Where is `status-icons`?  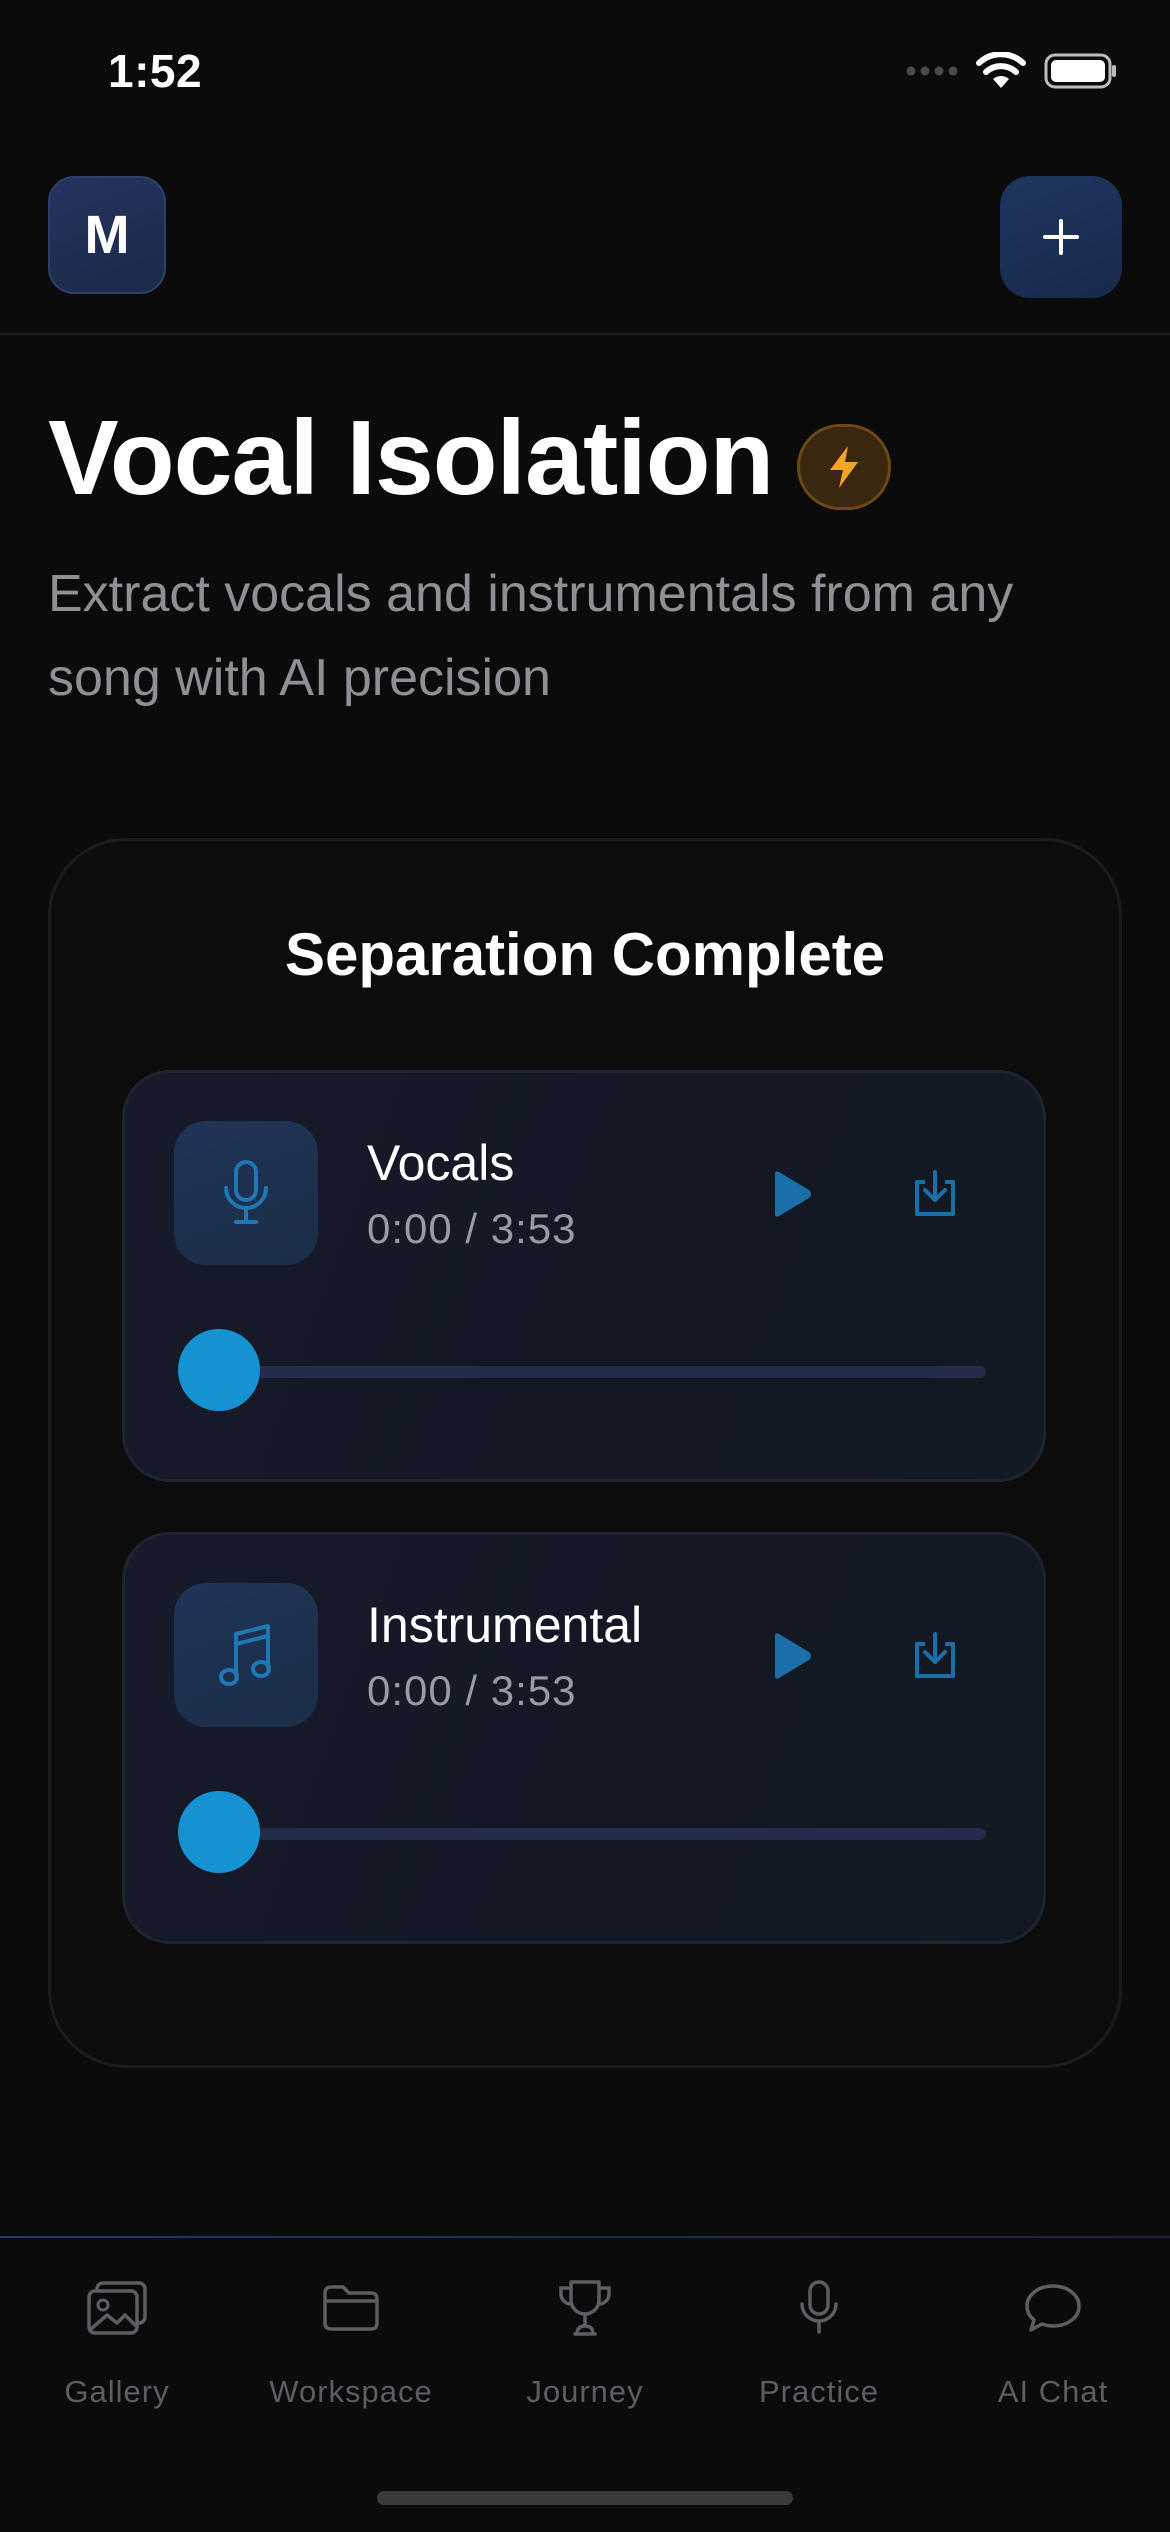
status-icons is located at coordinates (1012, 71).